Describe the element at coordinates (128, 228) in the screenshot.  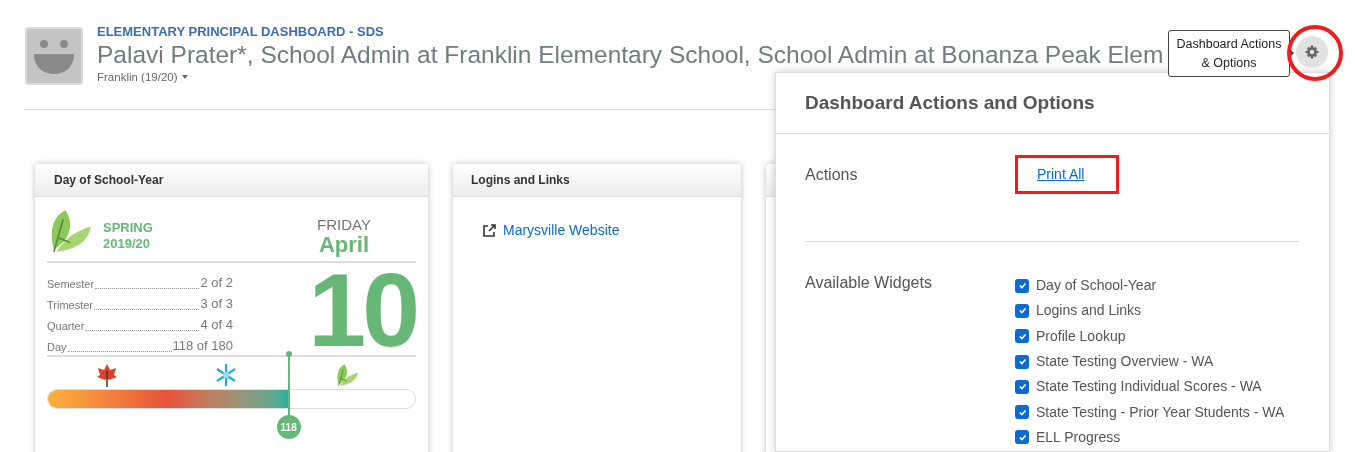
I see `season: SPRING` at that location.